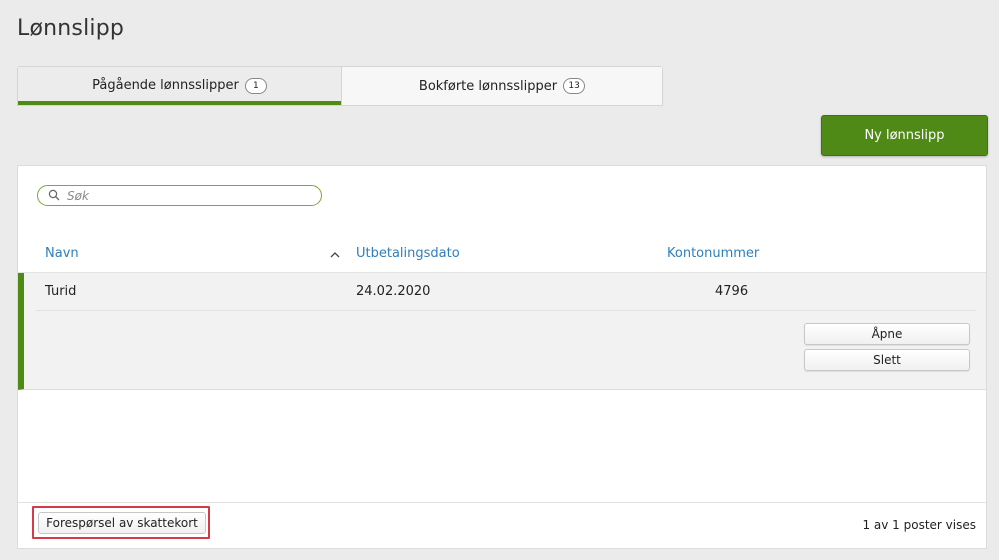 Image resolution: width=999 pixels, height=560 pixels. I want to click on highlight-box: Forespørsel av skattekort, so click(121, 522).